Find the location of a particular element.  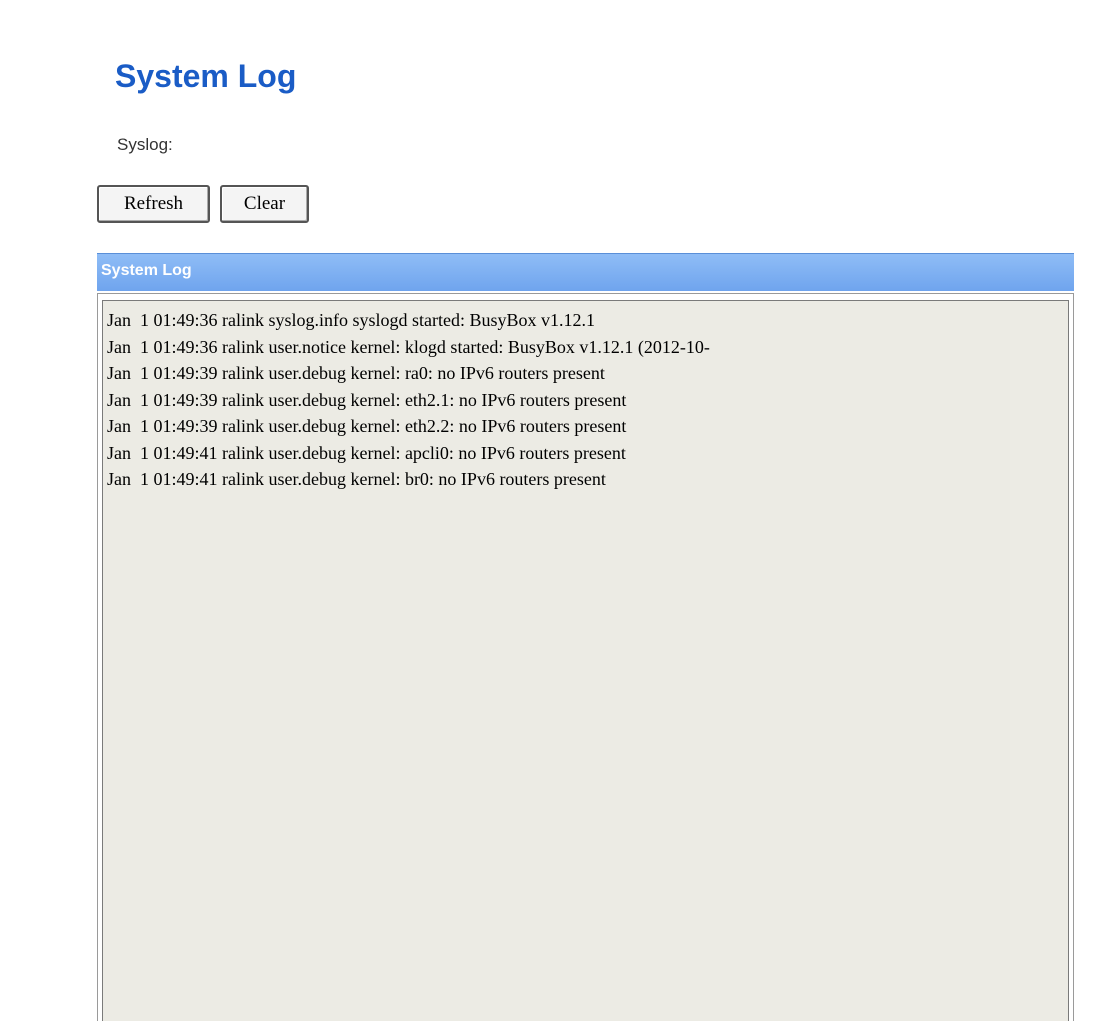

page-title: System Log is located at coordinates (206, 76).